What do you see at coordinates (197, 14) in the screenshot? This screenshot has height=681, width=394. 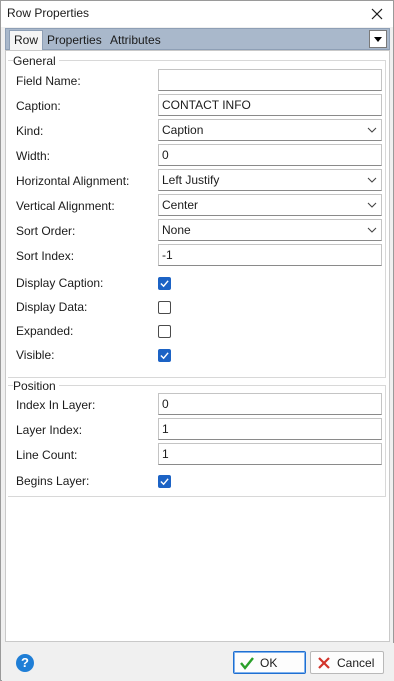 I see `title-bar: Row Properties` at bounding box center [197, 14].